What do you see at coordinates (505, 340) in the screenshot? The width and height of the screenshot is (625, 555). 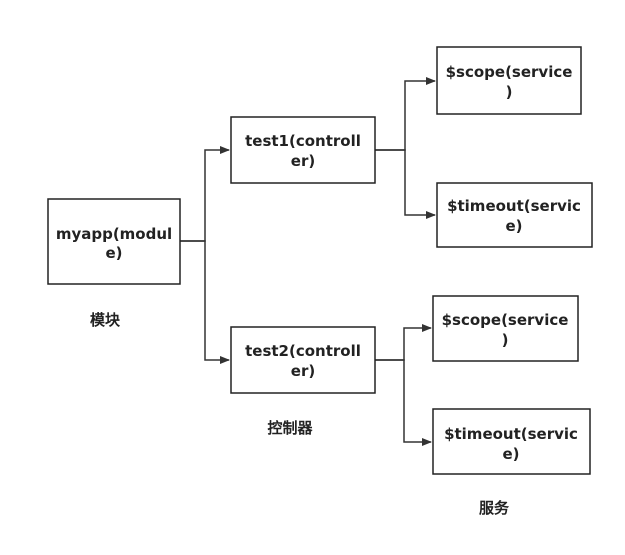 I see `node-scope2-line-2: )` at bounding box center [505, 340].